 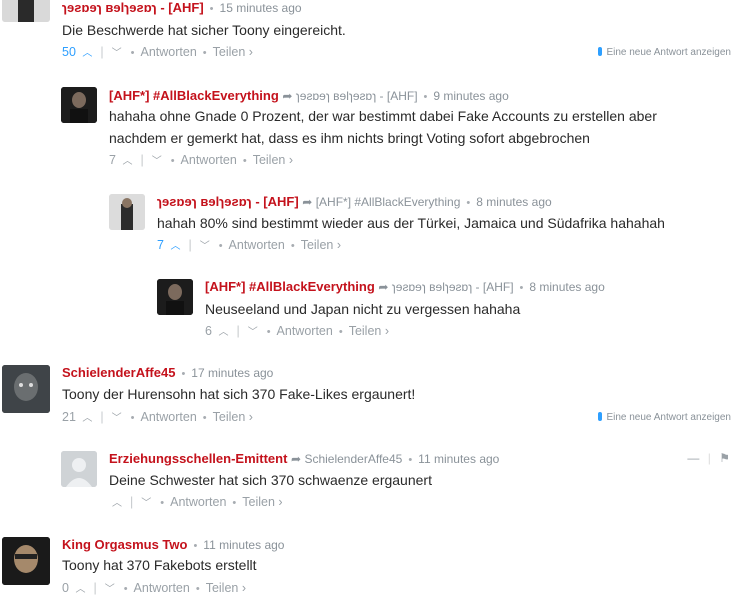 I want to click on comment-header: King Orgasmus Two • 11 minutes ago, so click(x=173, y=545).